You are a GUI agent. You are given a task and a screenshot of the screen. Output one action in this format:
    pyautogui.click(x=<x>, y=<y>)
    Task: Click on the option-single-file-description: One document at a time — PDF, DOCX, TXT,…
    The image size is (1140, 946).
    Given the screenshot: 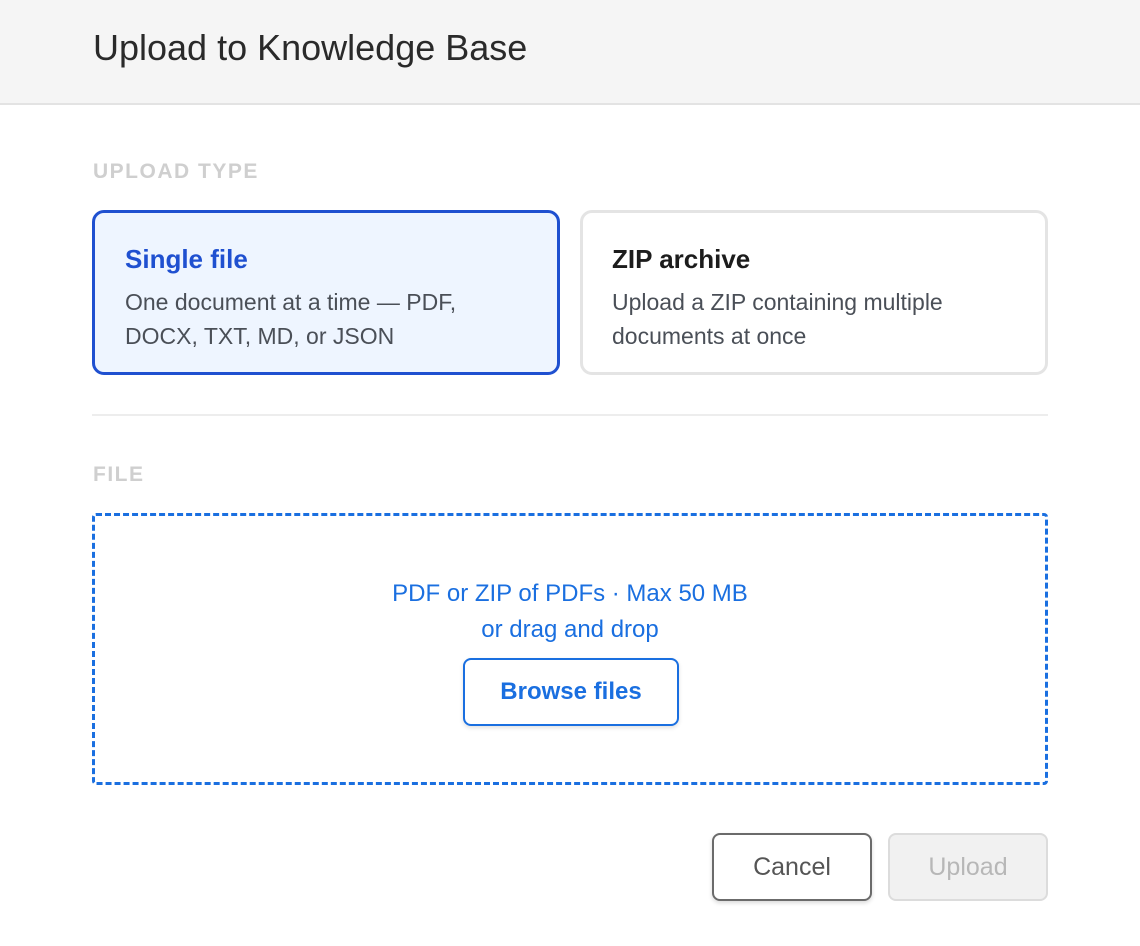 What is the action you would take?
    pyautogui.click(x=291, y=319)
    